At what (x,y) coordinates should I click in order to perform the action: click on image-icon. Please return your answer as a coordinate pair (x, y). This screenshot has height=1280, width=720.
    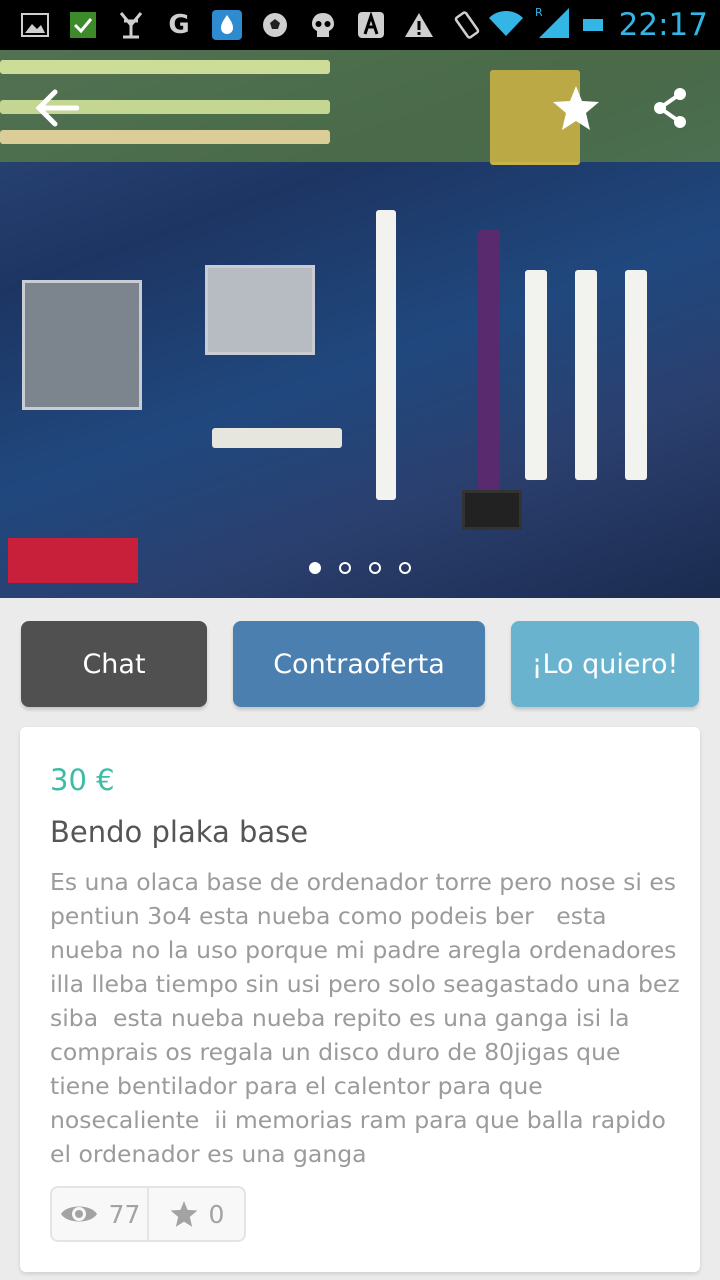
    Looking at the image, I should click on (35, 25).